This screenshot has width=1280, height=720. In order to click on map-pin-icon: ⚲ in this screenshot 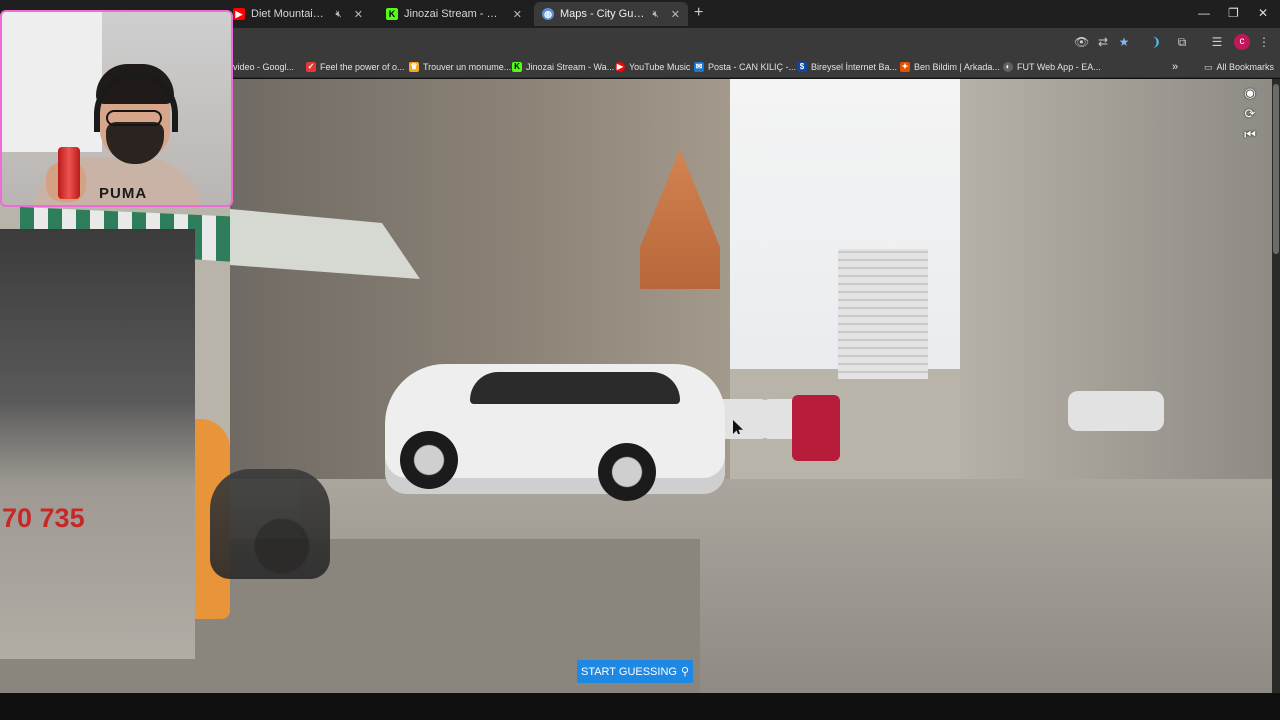, I will do `click(685, 672)`.